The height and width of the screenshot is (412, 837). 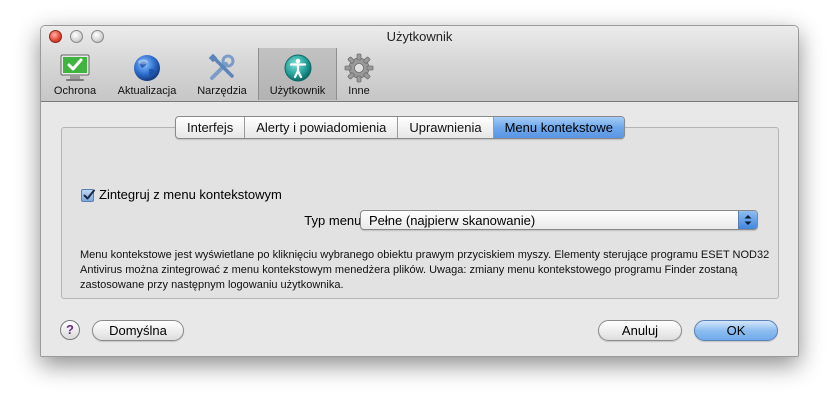 I want to click on integrate-context-menu-checkbox, so click(x=88, y=195).